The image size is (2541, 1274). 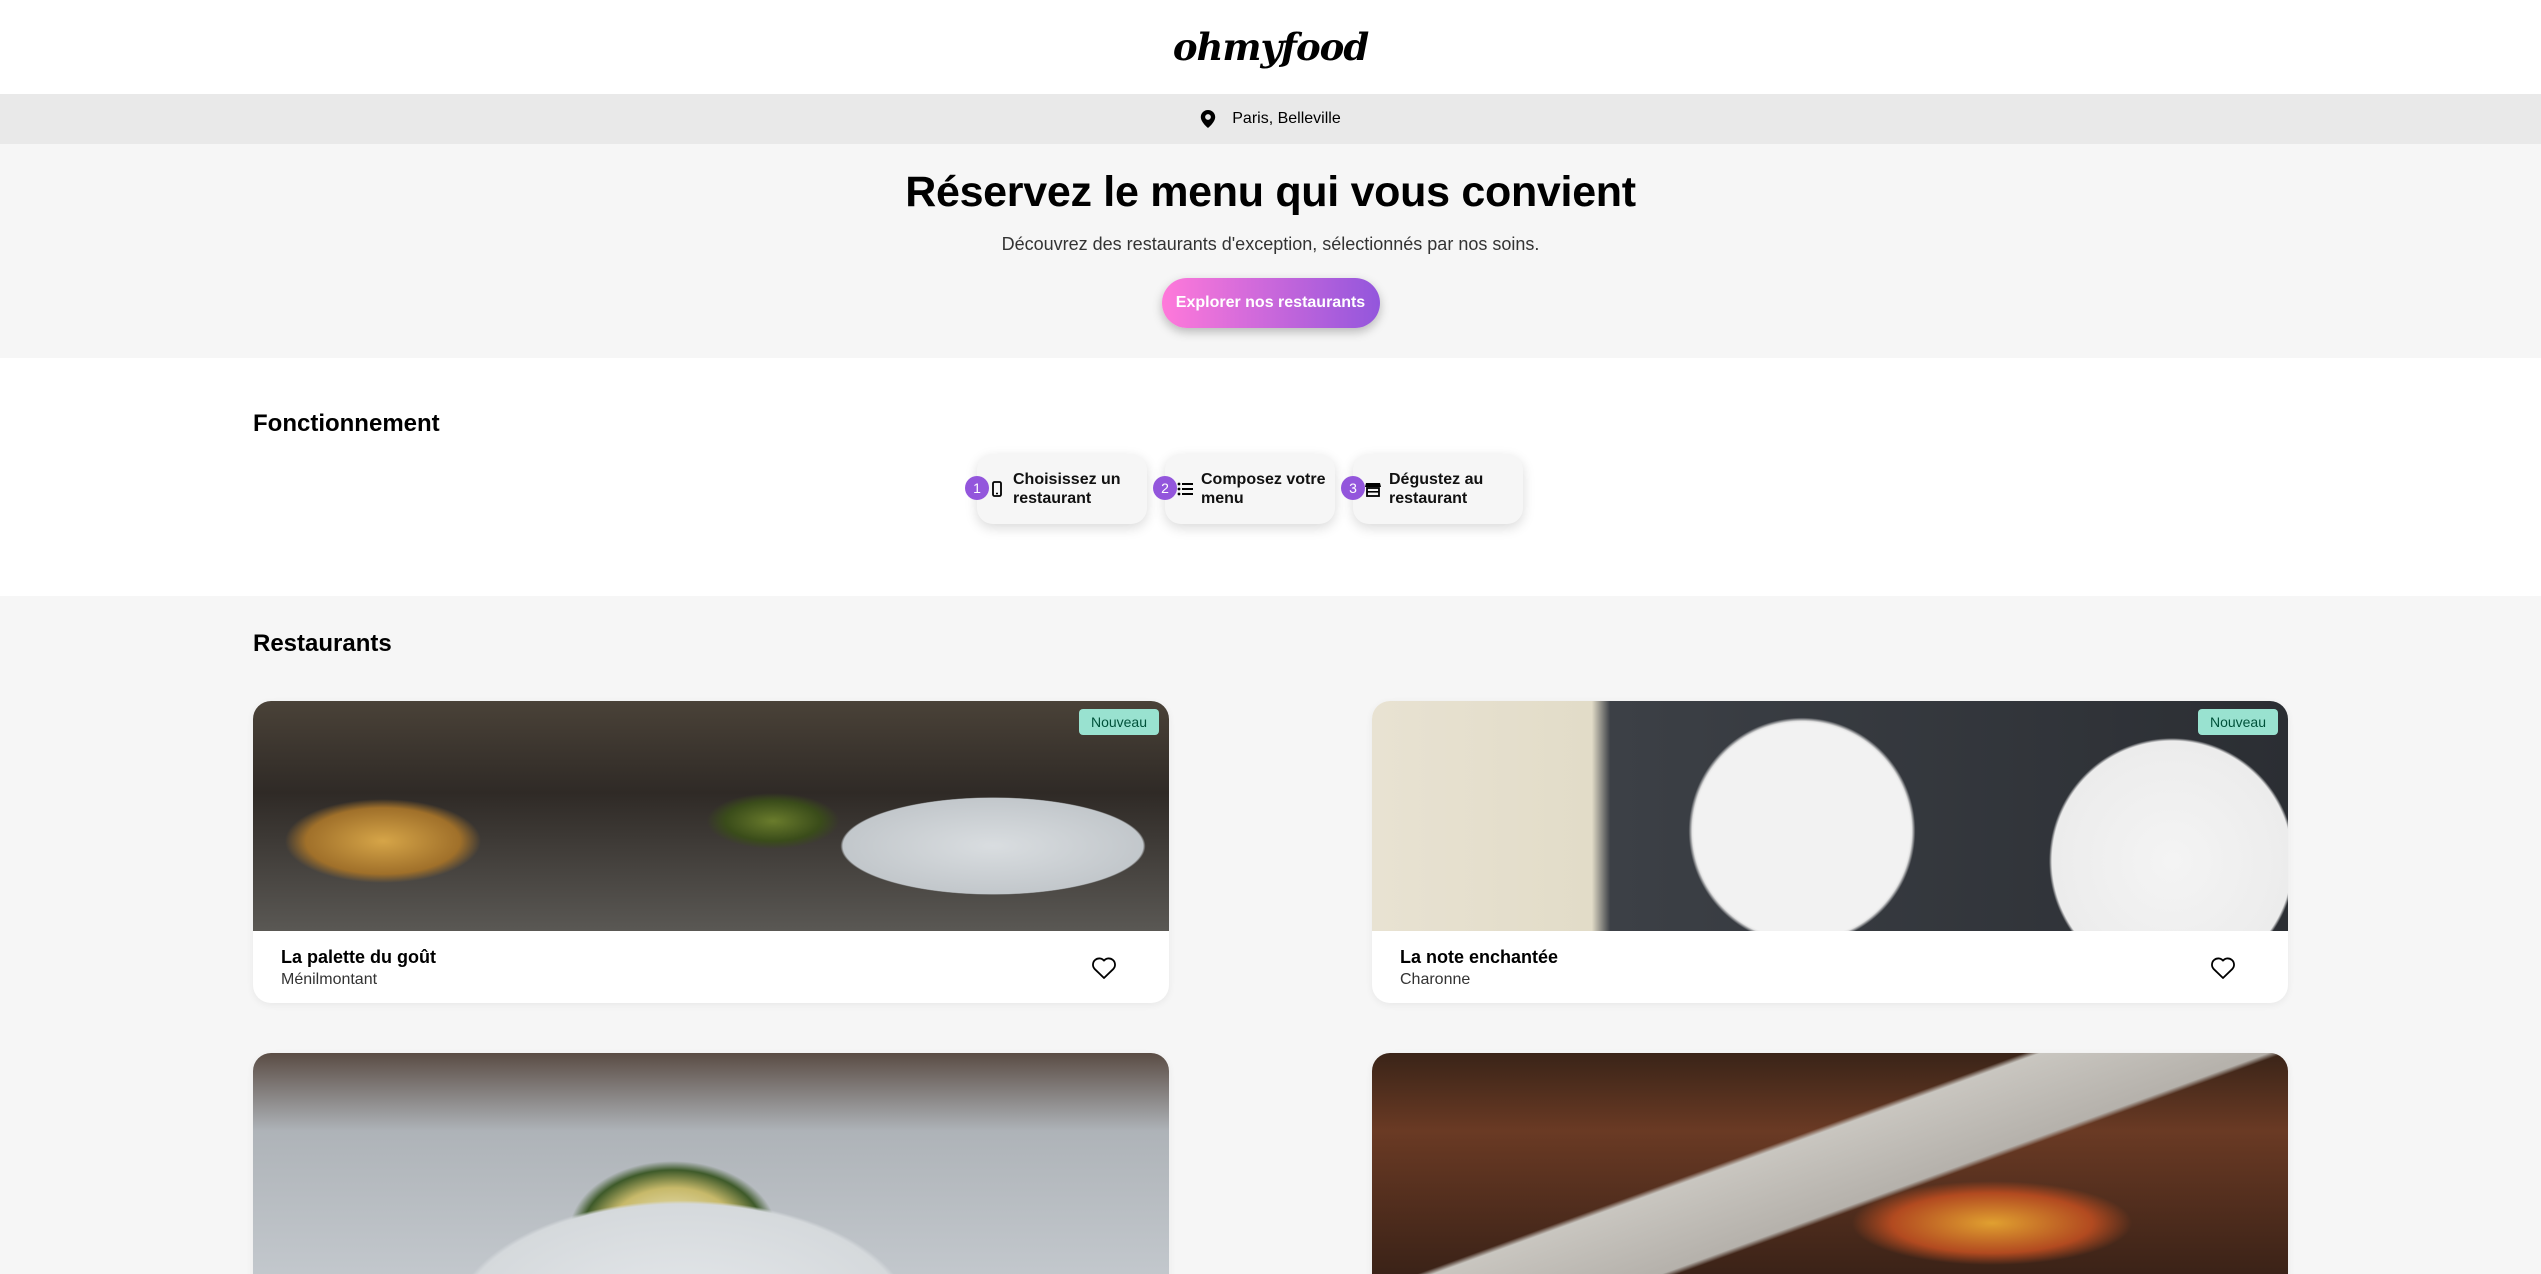 I want to click on restaurant-name: La note enchantée, so click(x=1479, y=957).